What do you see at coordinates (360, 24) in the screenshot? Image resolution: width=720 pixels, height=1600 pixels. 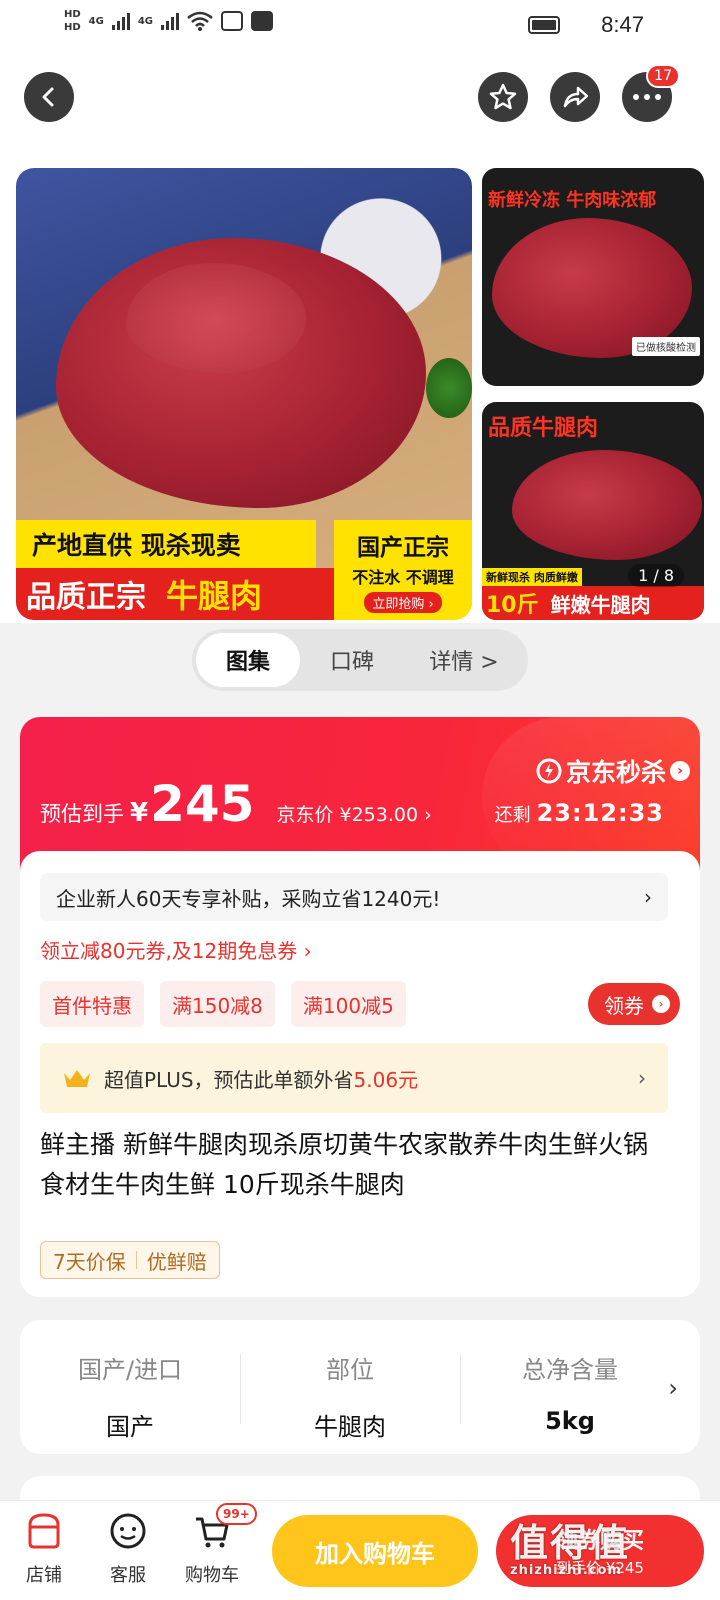 I see `status-bar: HD HD 4G 4G 8:47` at bounding box center [360, 24].